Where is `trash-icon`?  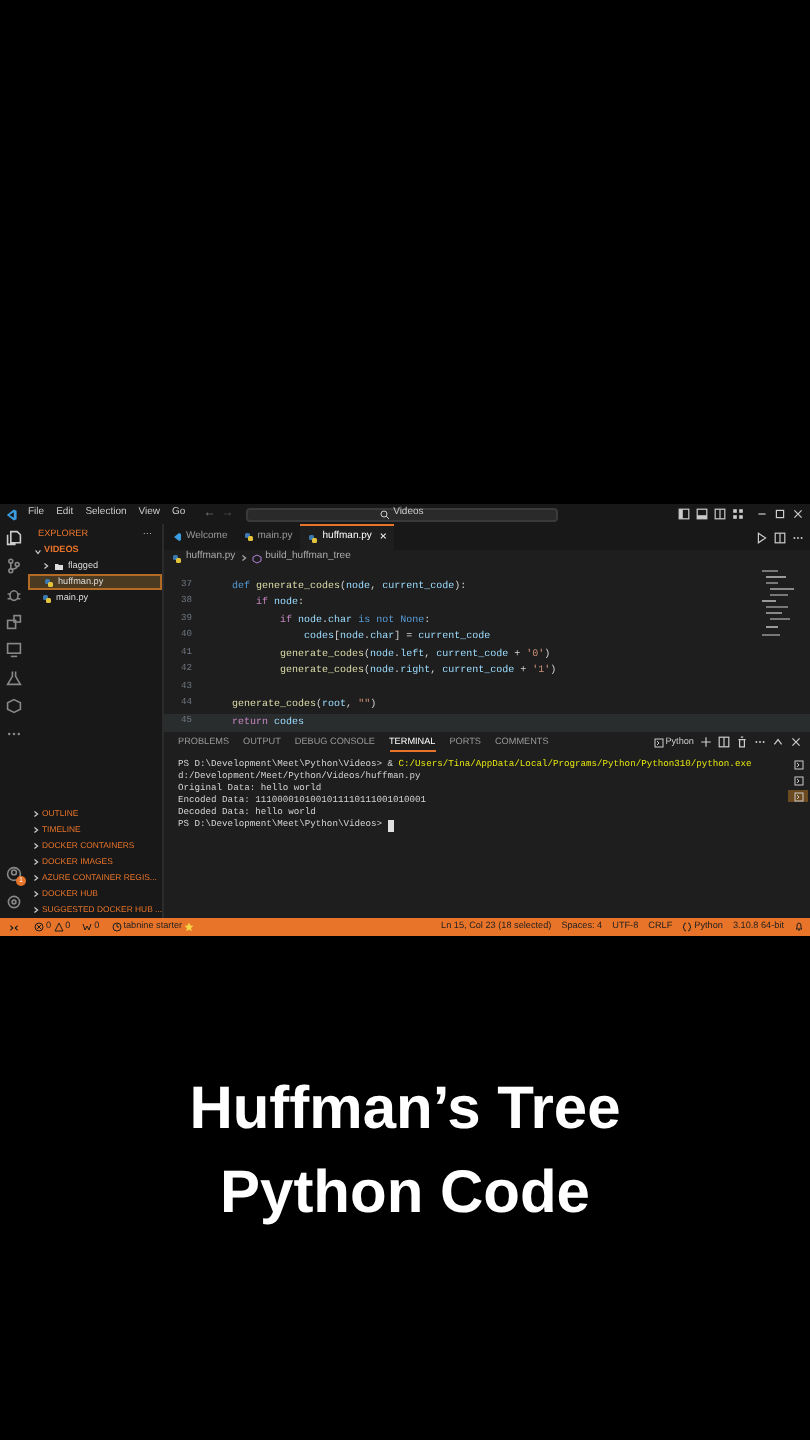 trash-icon is located at coordinates (742, 742).